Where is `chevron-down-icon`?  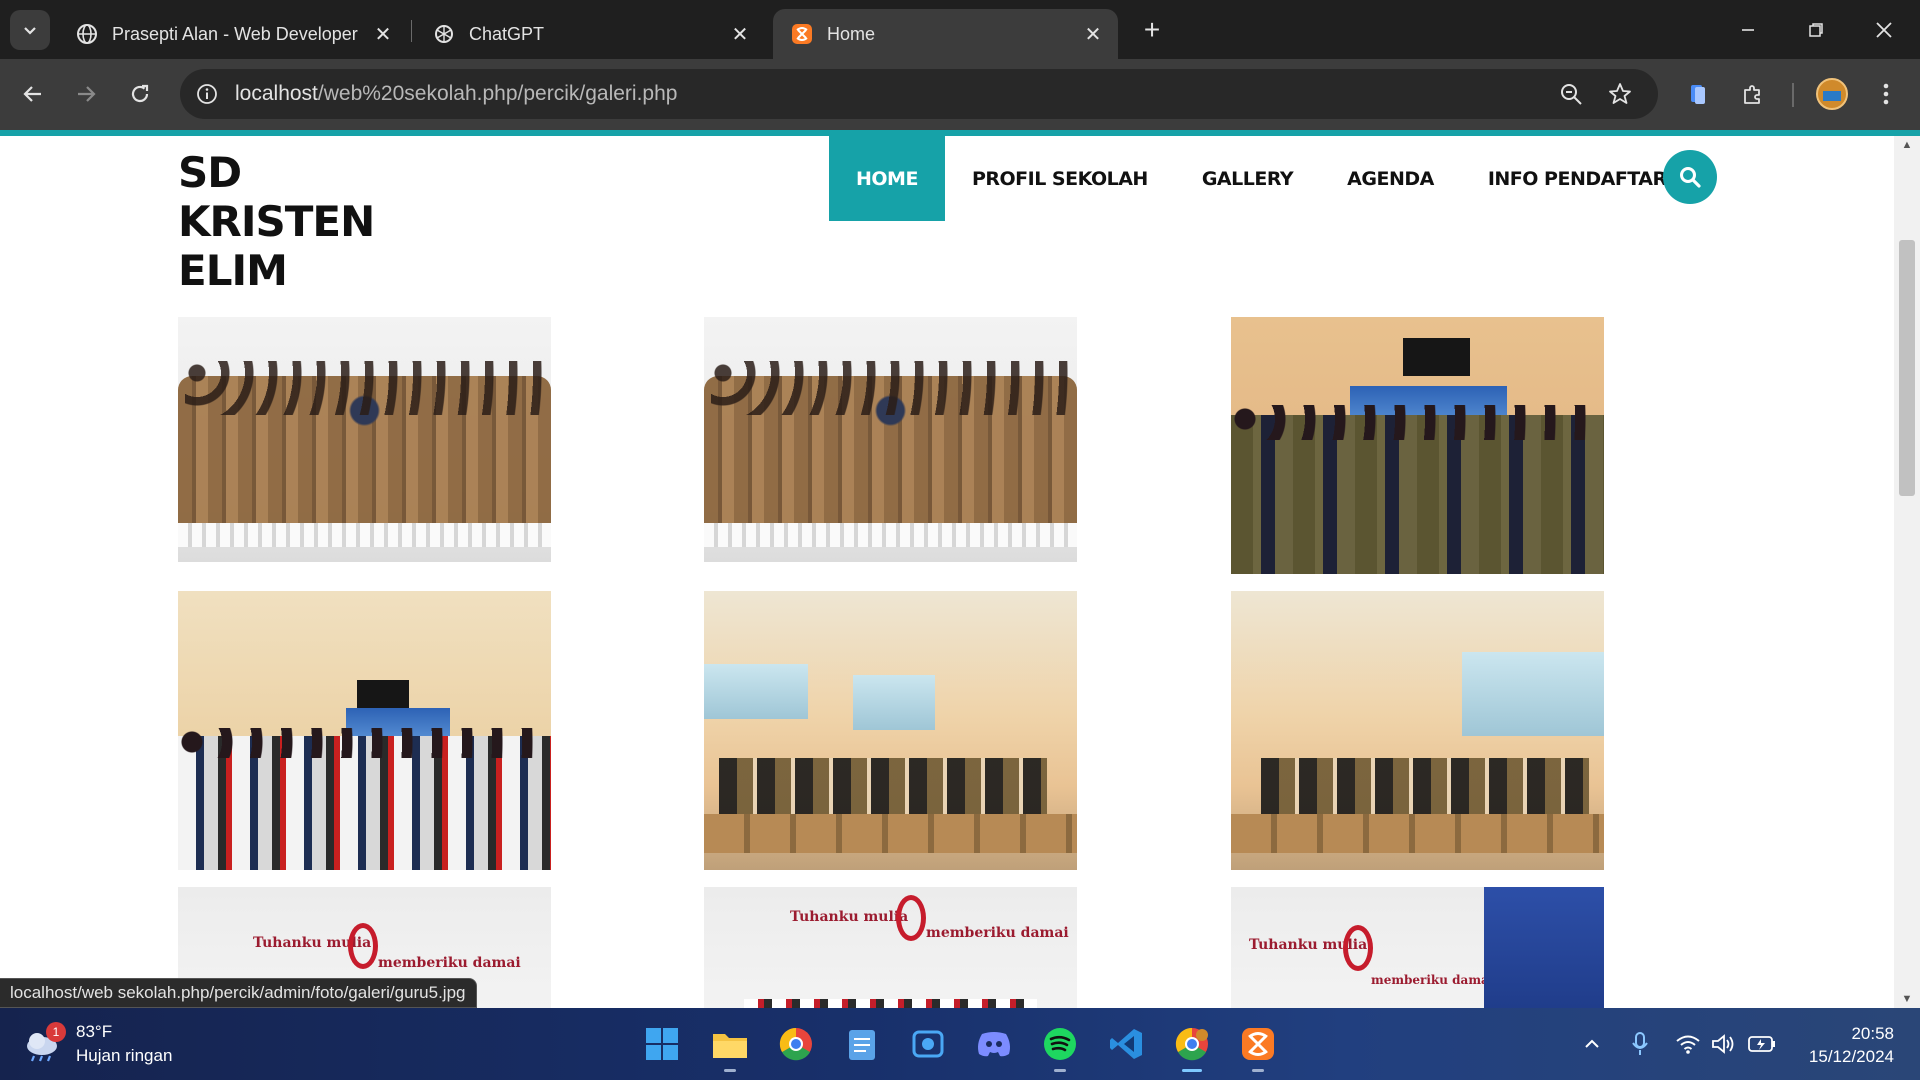 chevron-down-icon is located at coordinates (30, 31).